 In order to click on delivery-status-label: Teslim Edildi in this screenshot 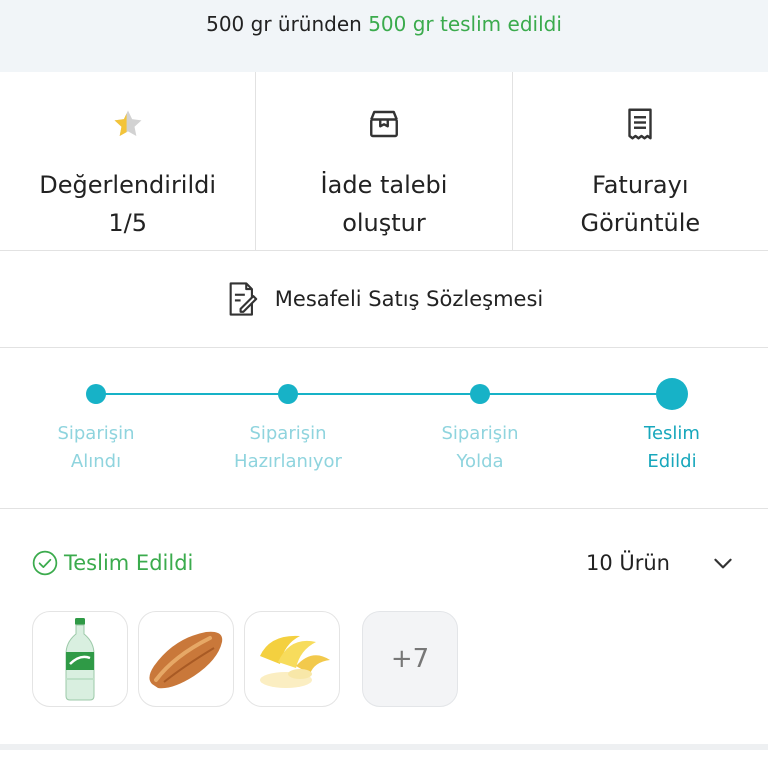, I will do `click(129, 563)`.